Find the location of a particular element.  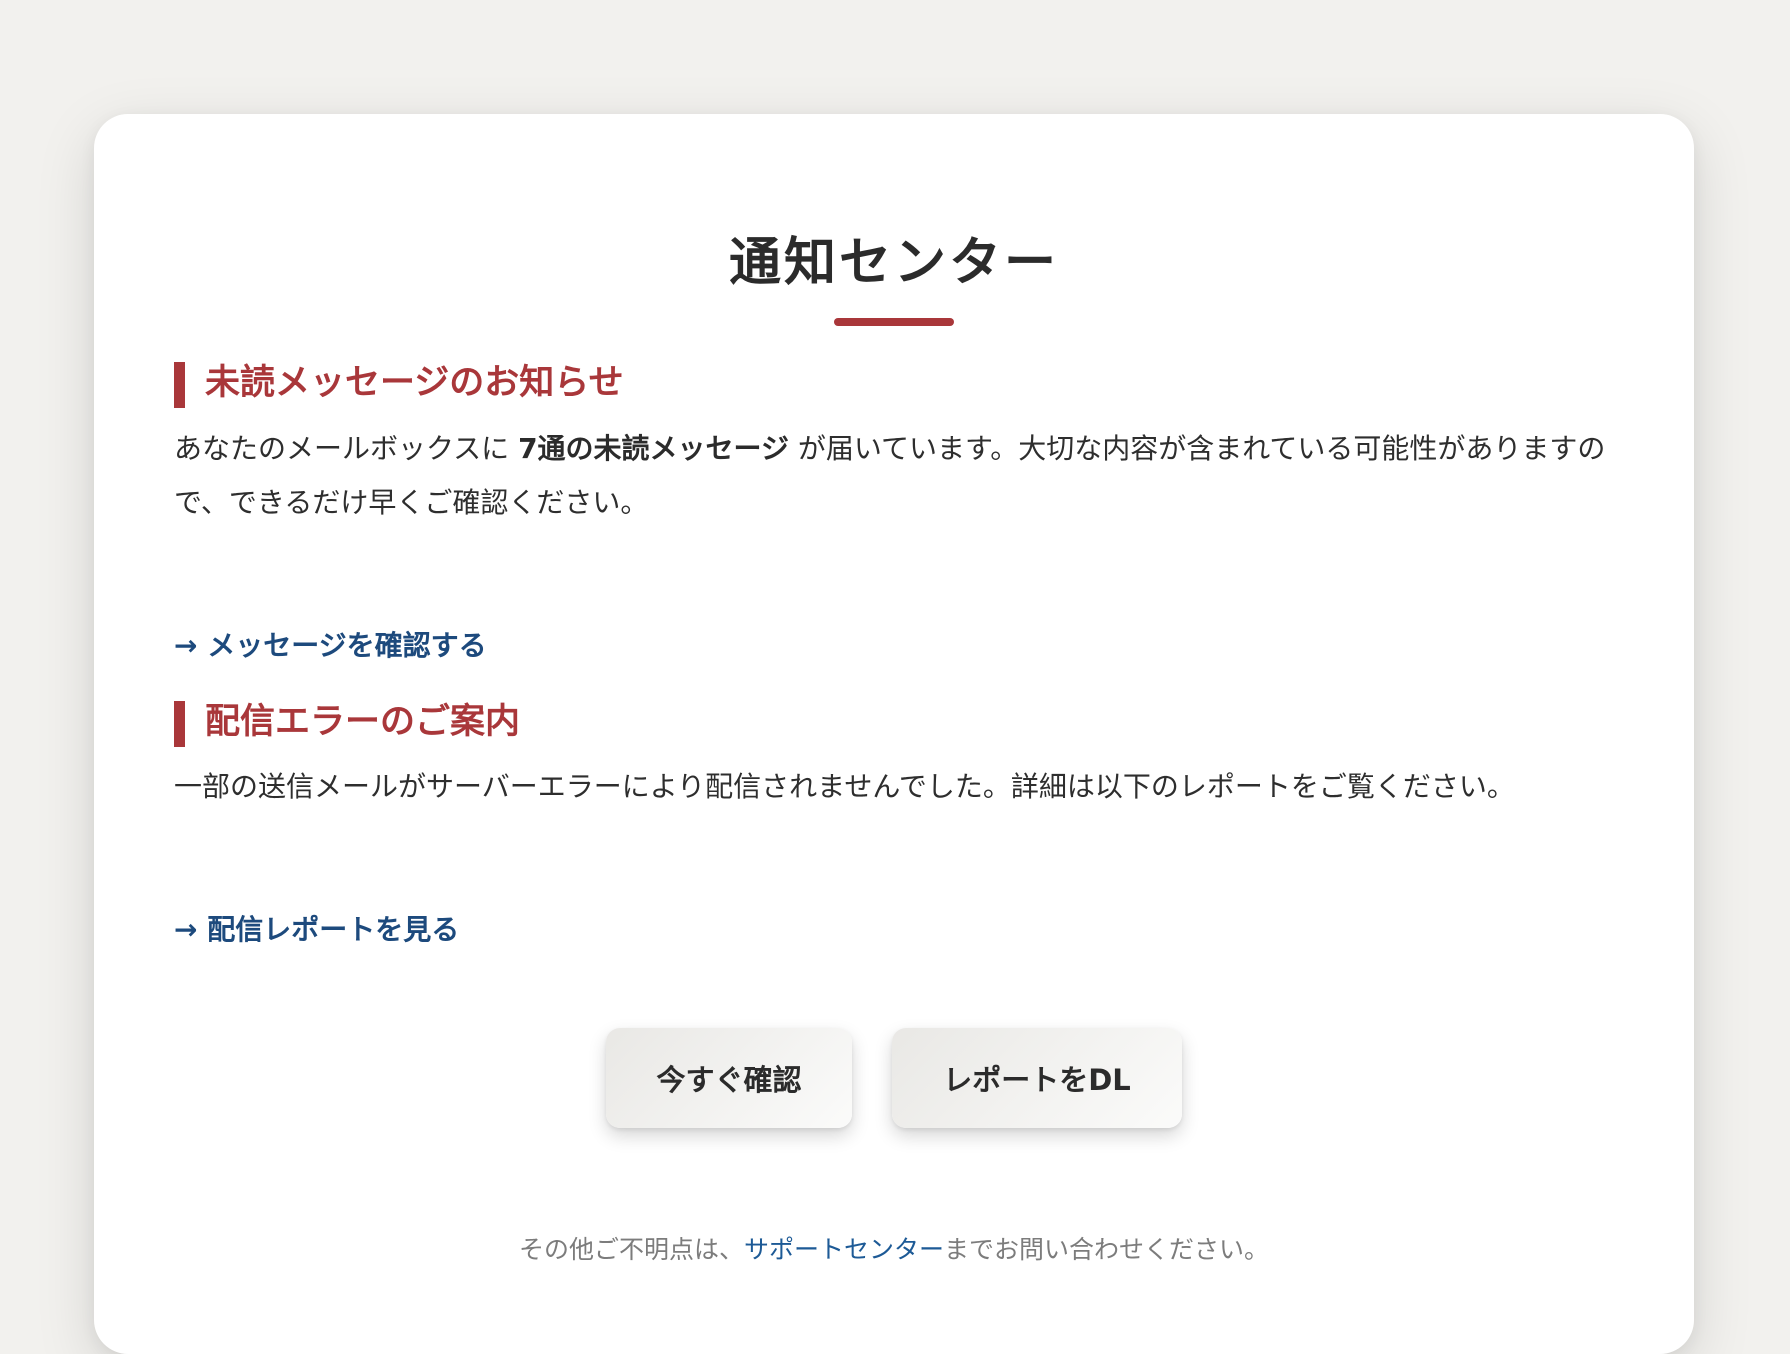

footer-text-before: その他ご不明点は、 is located at coordinates (631, 1249).